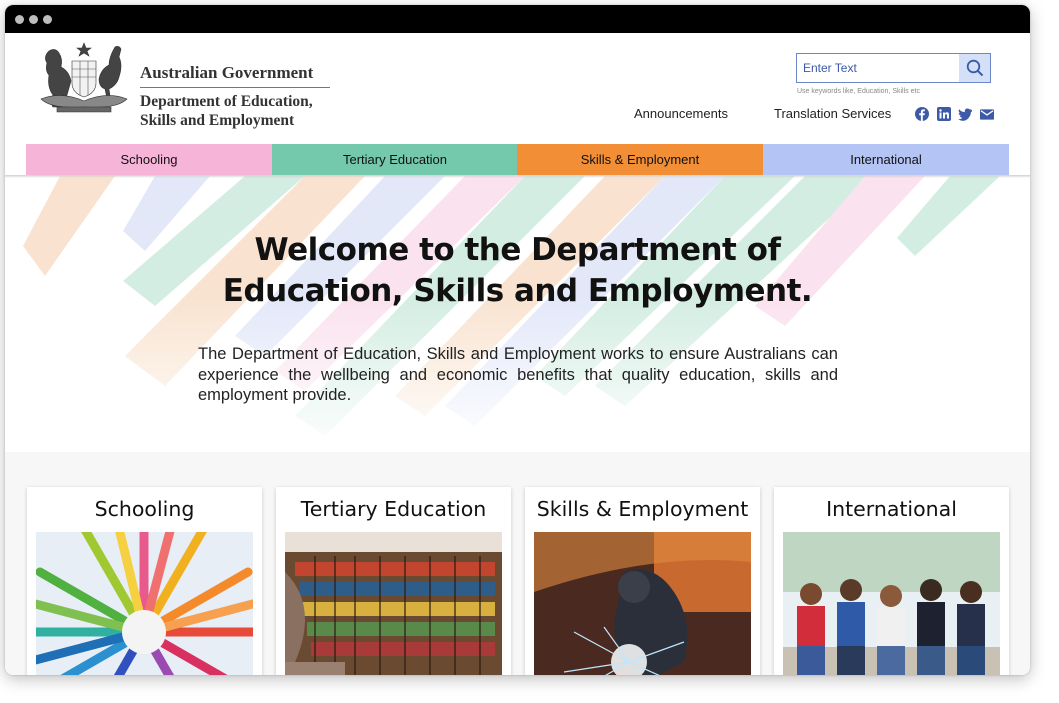 This screenshot has width=1059, height=703. Describe the element at coordinates (642, 509) in the screenshot. I see `card-title: Skills & Employment` at that location.